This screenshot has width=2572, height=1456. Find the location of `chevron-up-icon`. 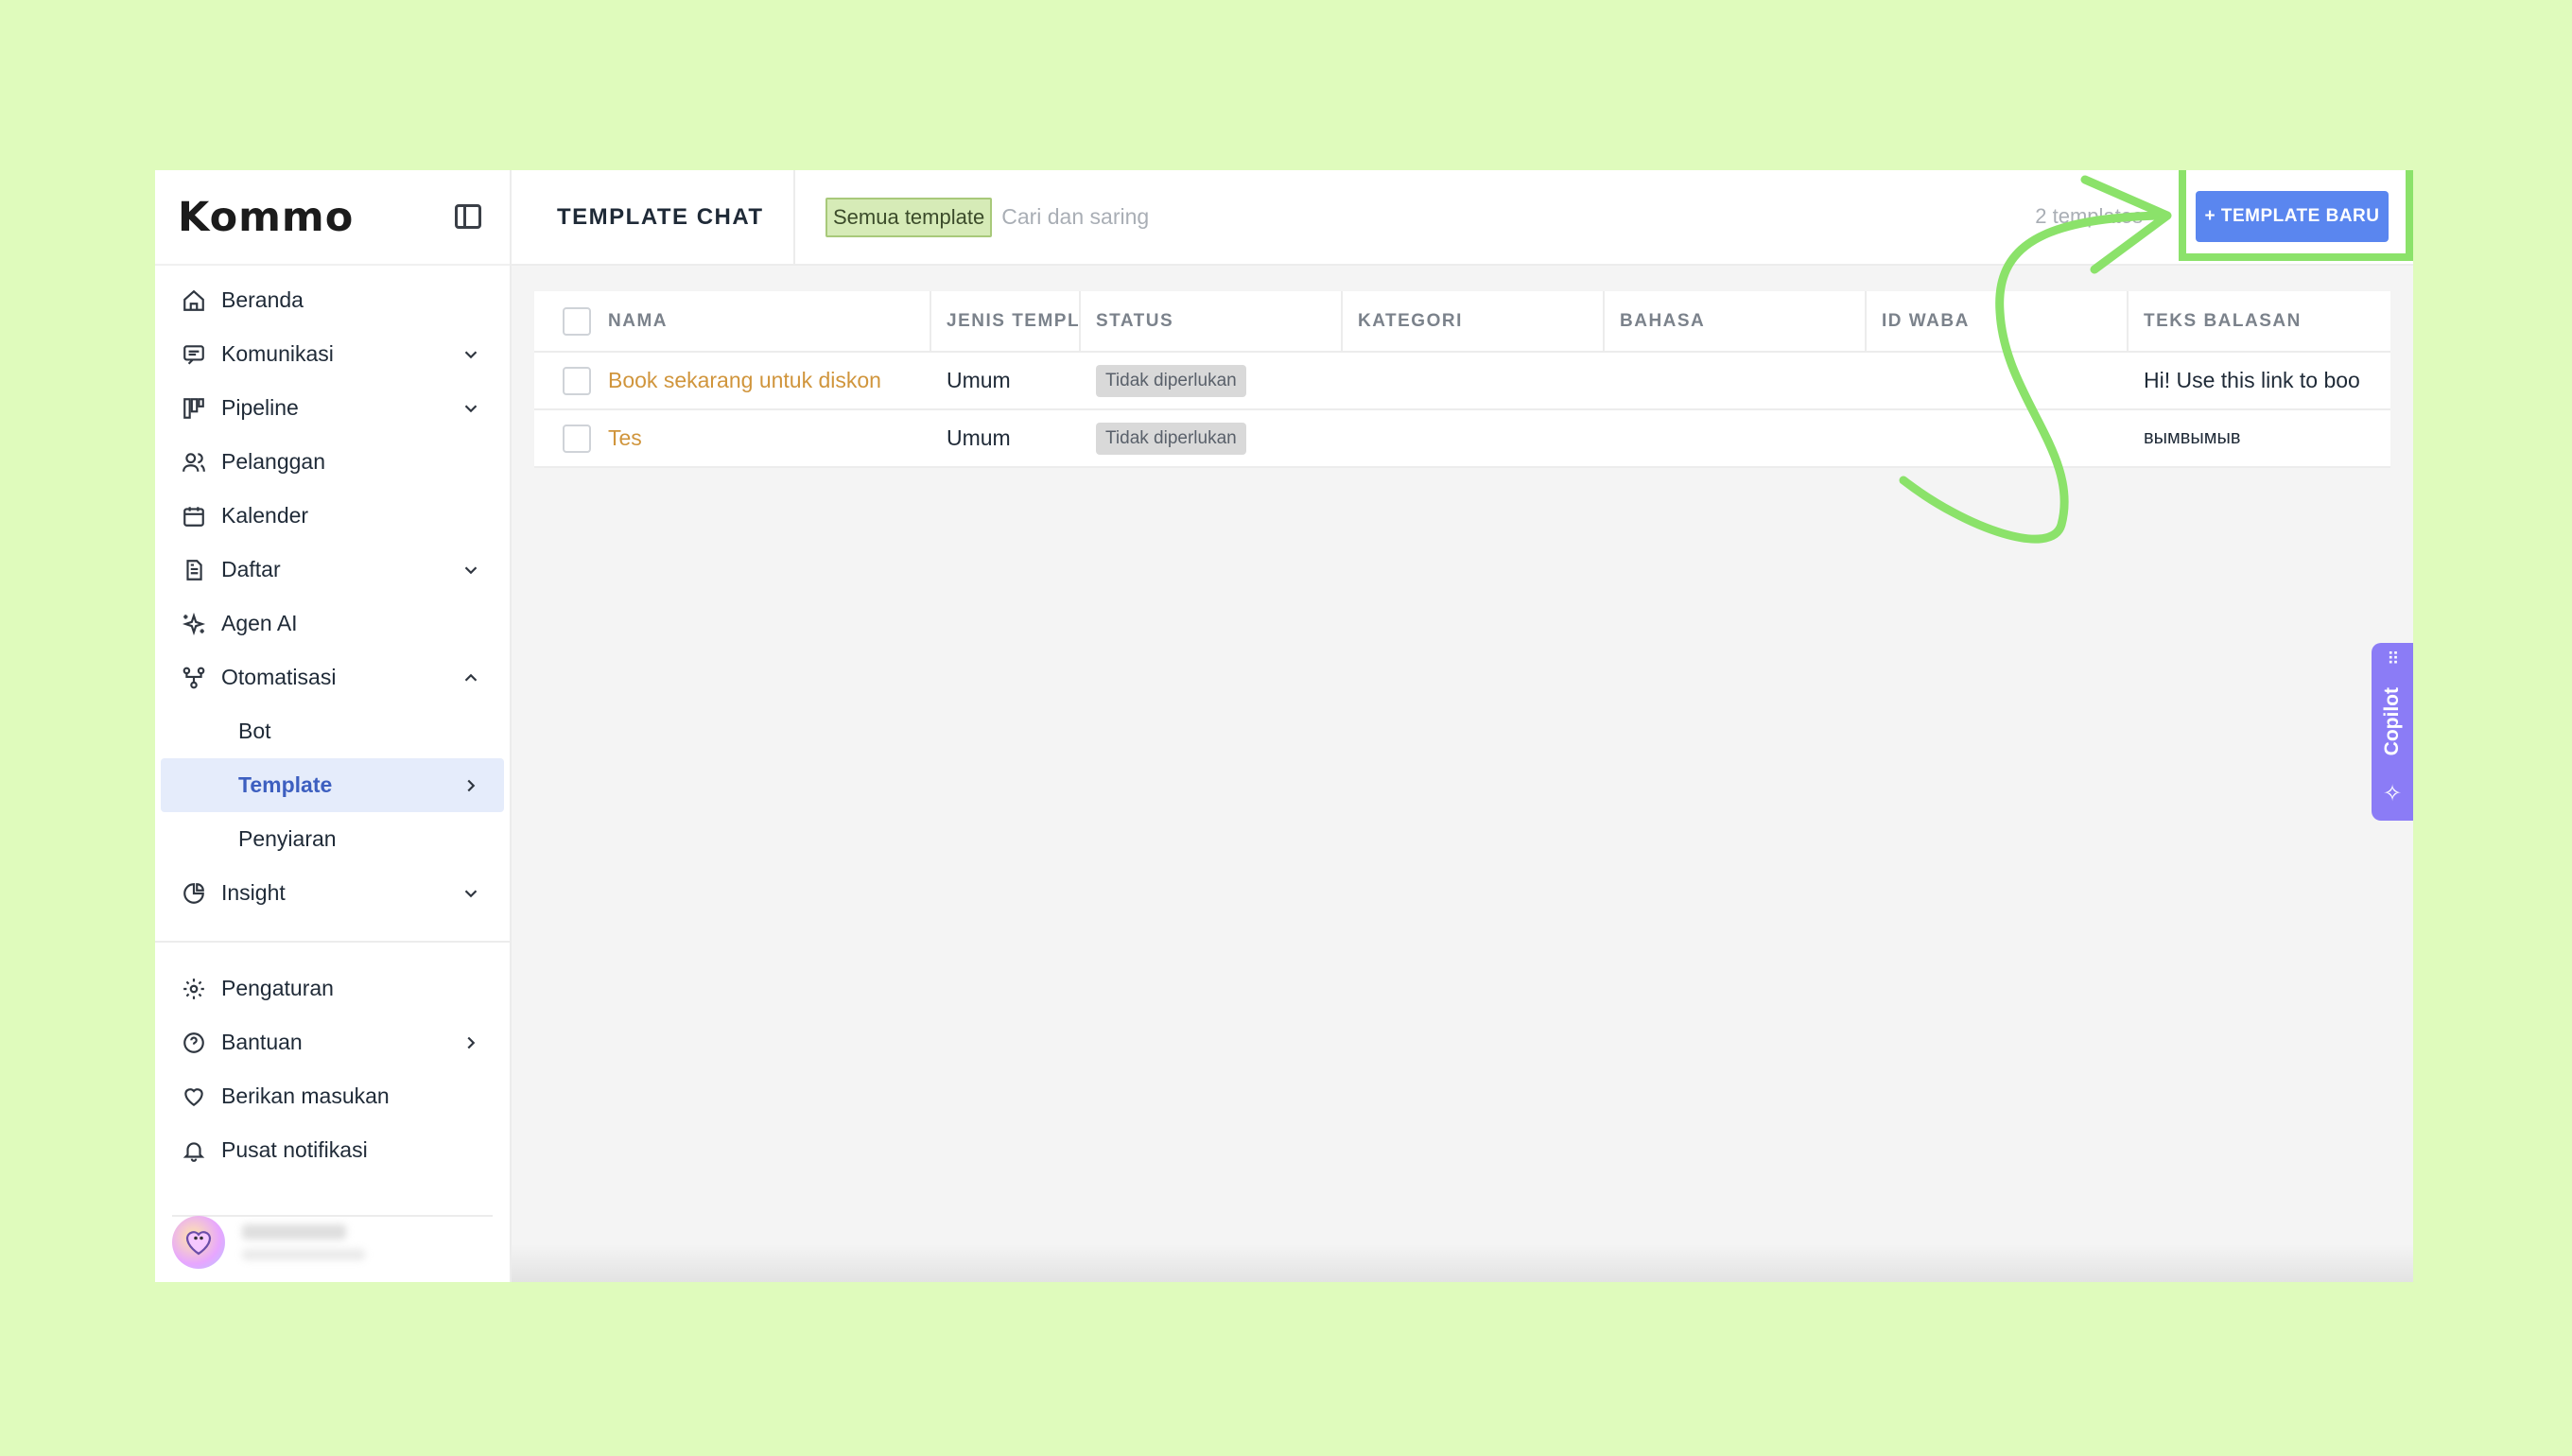

chevron-up-icon is located at coordinates (471, 677).